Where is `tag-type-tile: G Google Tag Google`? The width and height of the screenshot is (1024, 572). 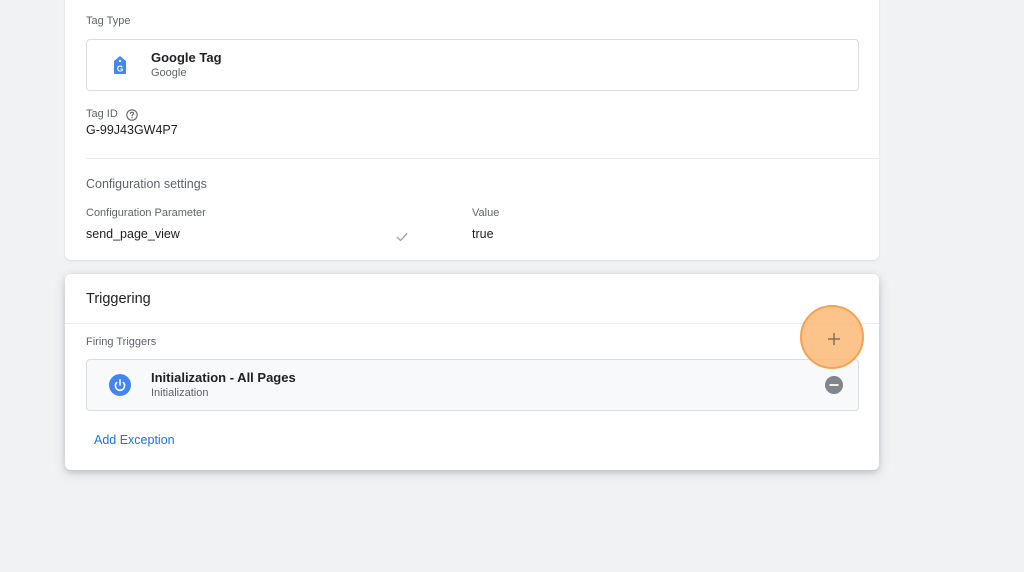
tag-type-tile: G Google Tag Google is located at coordinates (472, 65).